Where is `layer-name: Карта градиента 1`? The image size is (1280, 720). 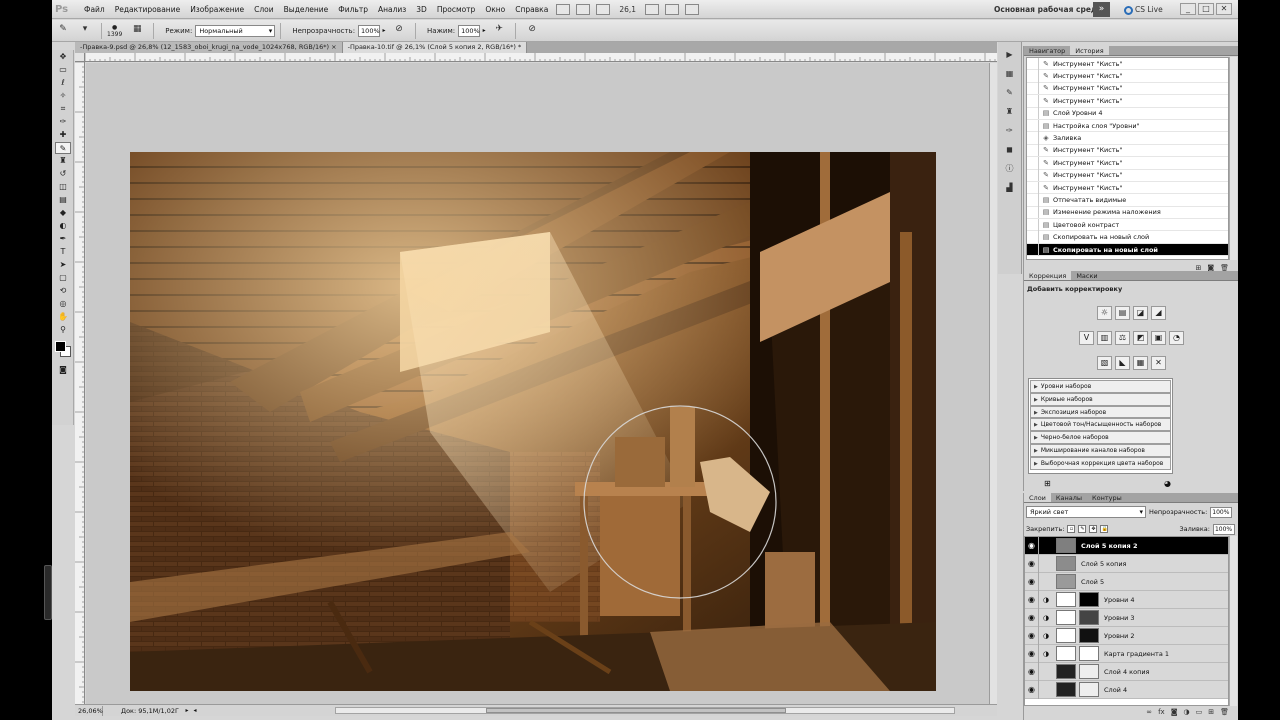 layer-name: Карта градиента 1 is located at coordinates (1135, 654).